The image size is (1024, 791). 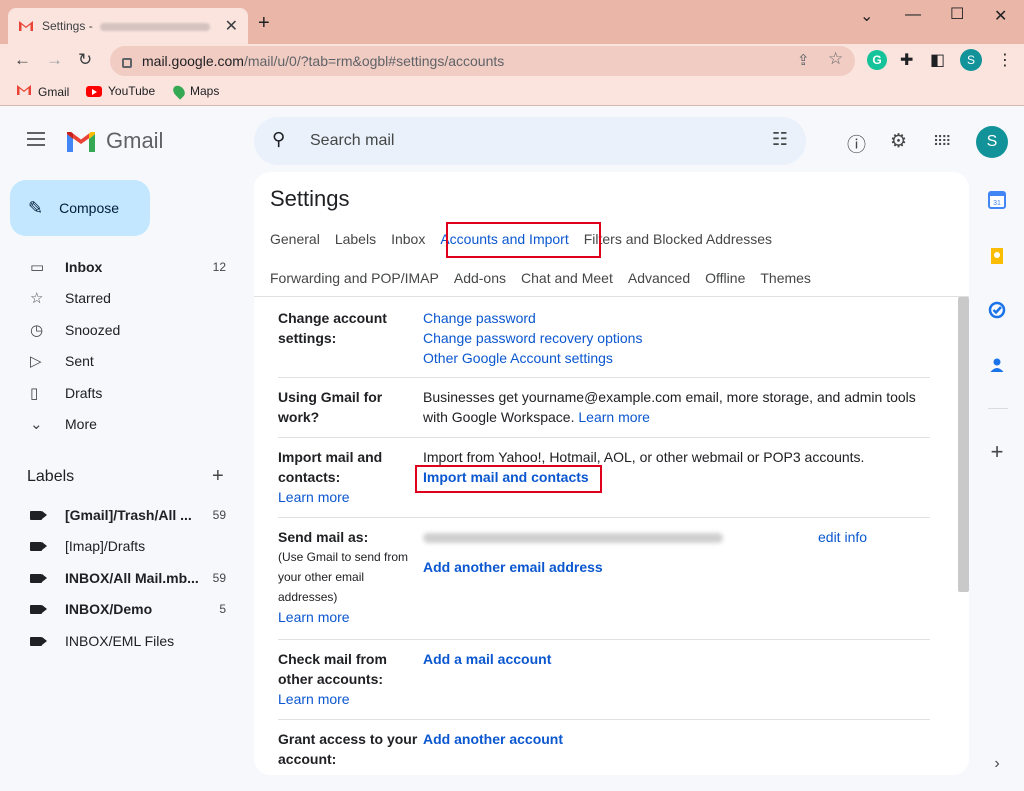 I want to click on new-tab-icon: +, so click(x=264, y=23).